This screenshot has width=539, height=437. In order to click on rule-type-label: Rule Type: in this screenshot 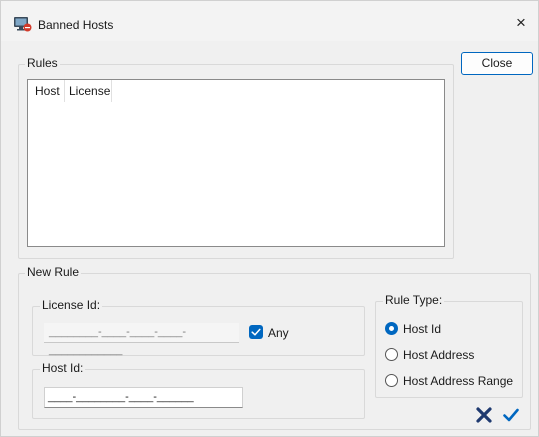, I will do `click(414, 300)`.